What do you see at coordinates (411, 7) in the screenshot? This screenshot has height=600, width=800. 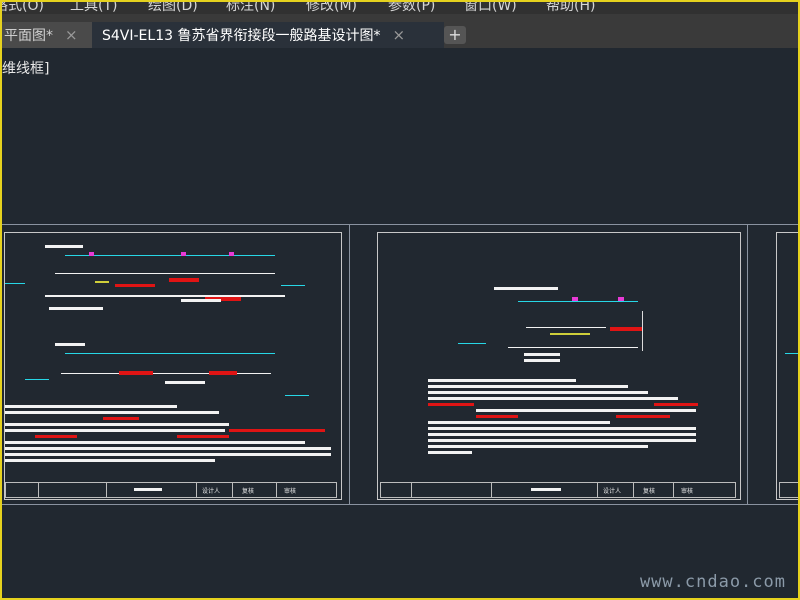 I see `menu-parameters: 参数(P)` at bounding box center [411, 7].